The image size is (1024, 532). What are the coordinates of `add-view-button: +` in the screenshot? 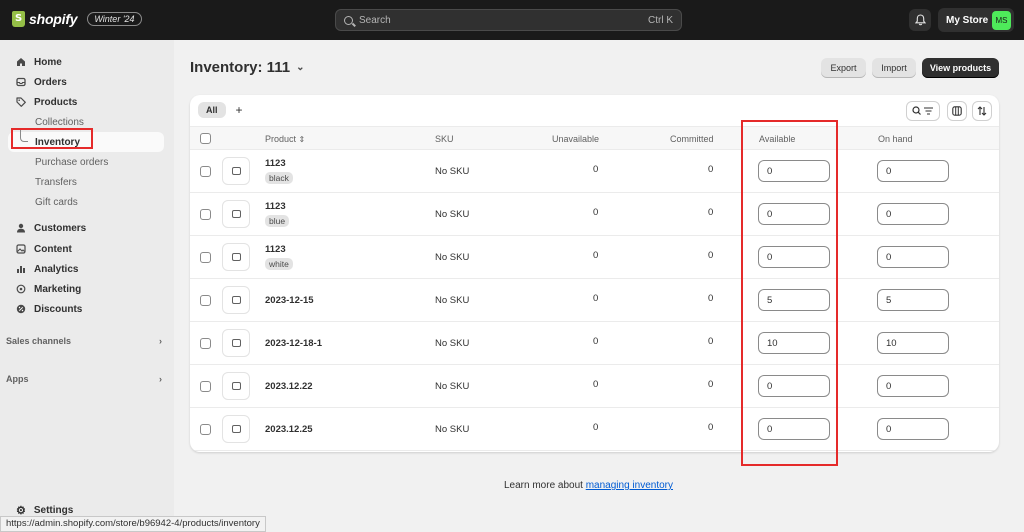 It's located at (239, 110).